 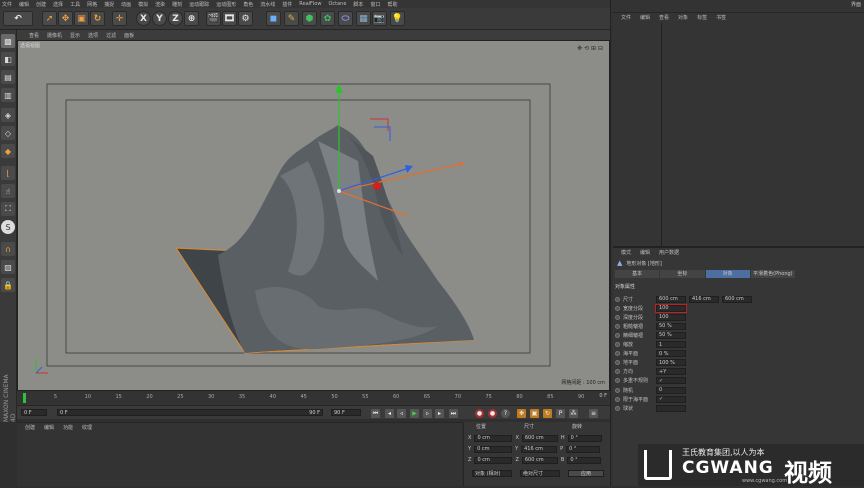 I want to click on solo-icon: S, so click(x=8, y=227).